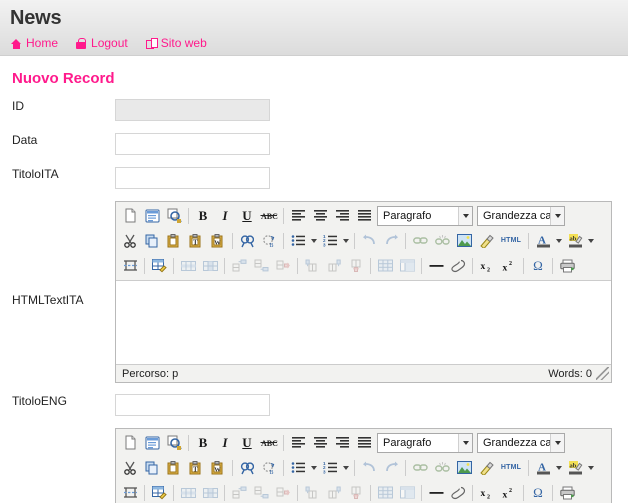 Image resolution: width=628 pixels, height=503 pixels. I want to click on editor-resize-handle, so click(602, 373).